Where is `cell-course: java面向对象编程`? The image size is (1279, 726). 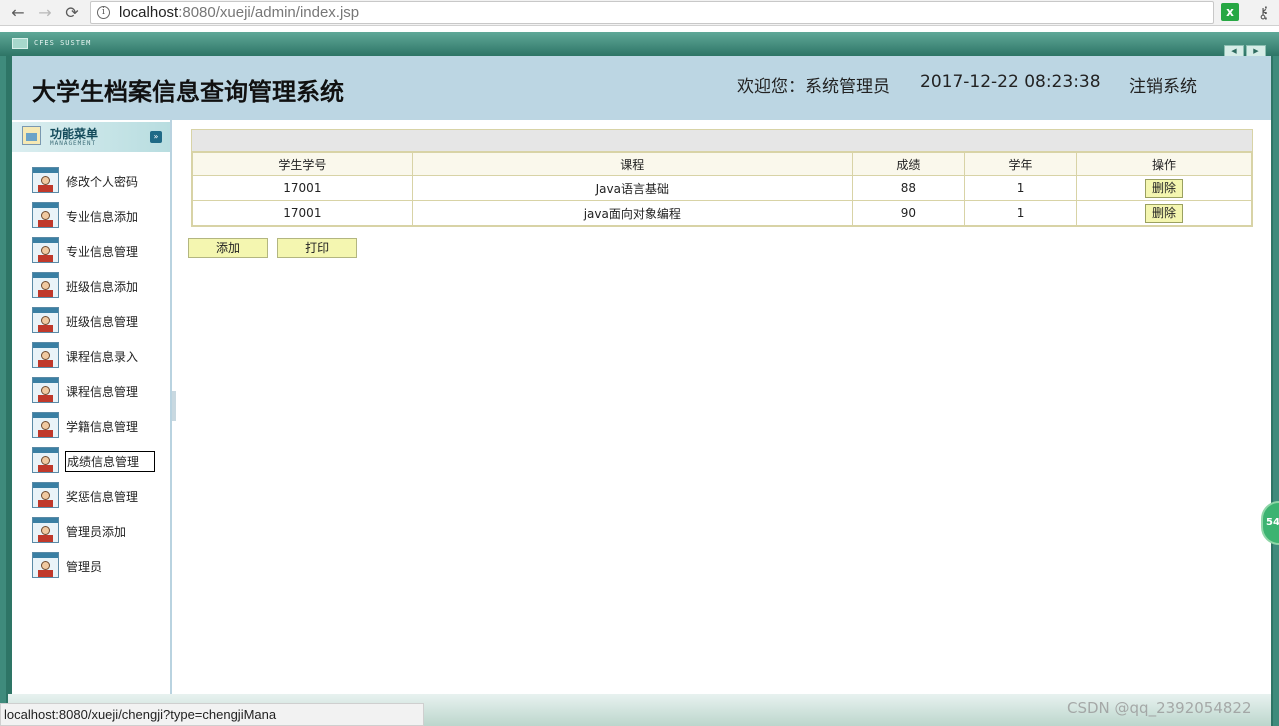
cell-course: java面向对象编程 is located at coordinates (632, 213).